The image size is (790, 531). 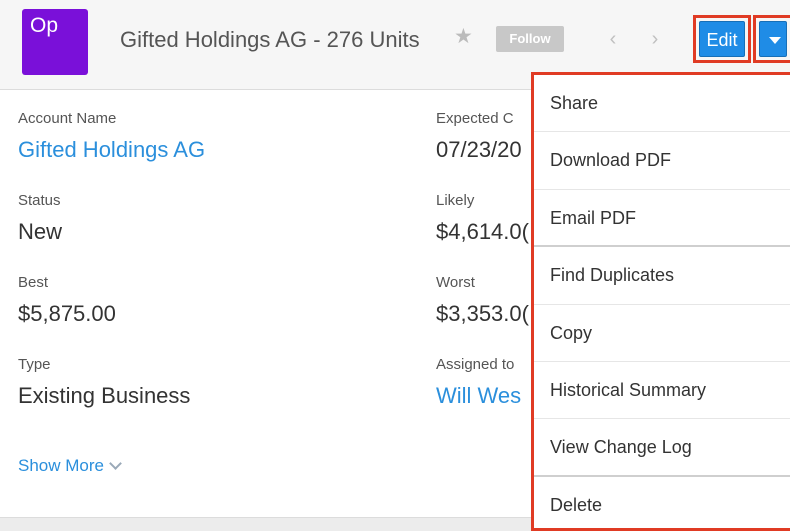 I want to click on field-label: Worst, so click(x=455, y=282).